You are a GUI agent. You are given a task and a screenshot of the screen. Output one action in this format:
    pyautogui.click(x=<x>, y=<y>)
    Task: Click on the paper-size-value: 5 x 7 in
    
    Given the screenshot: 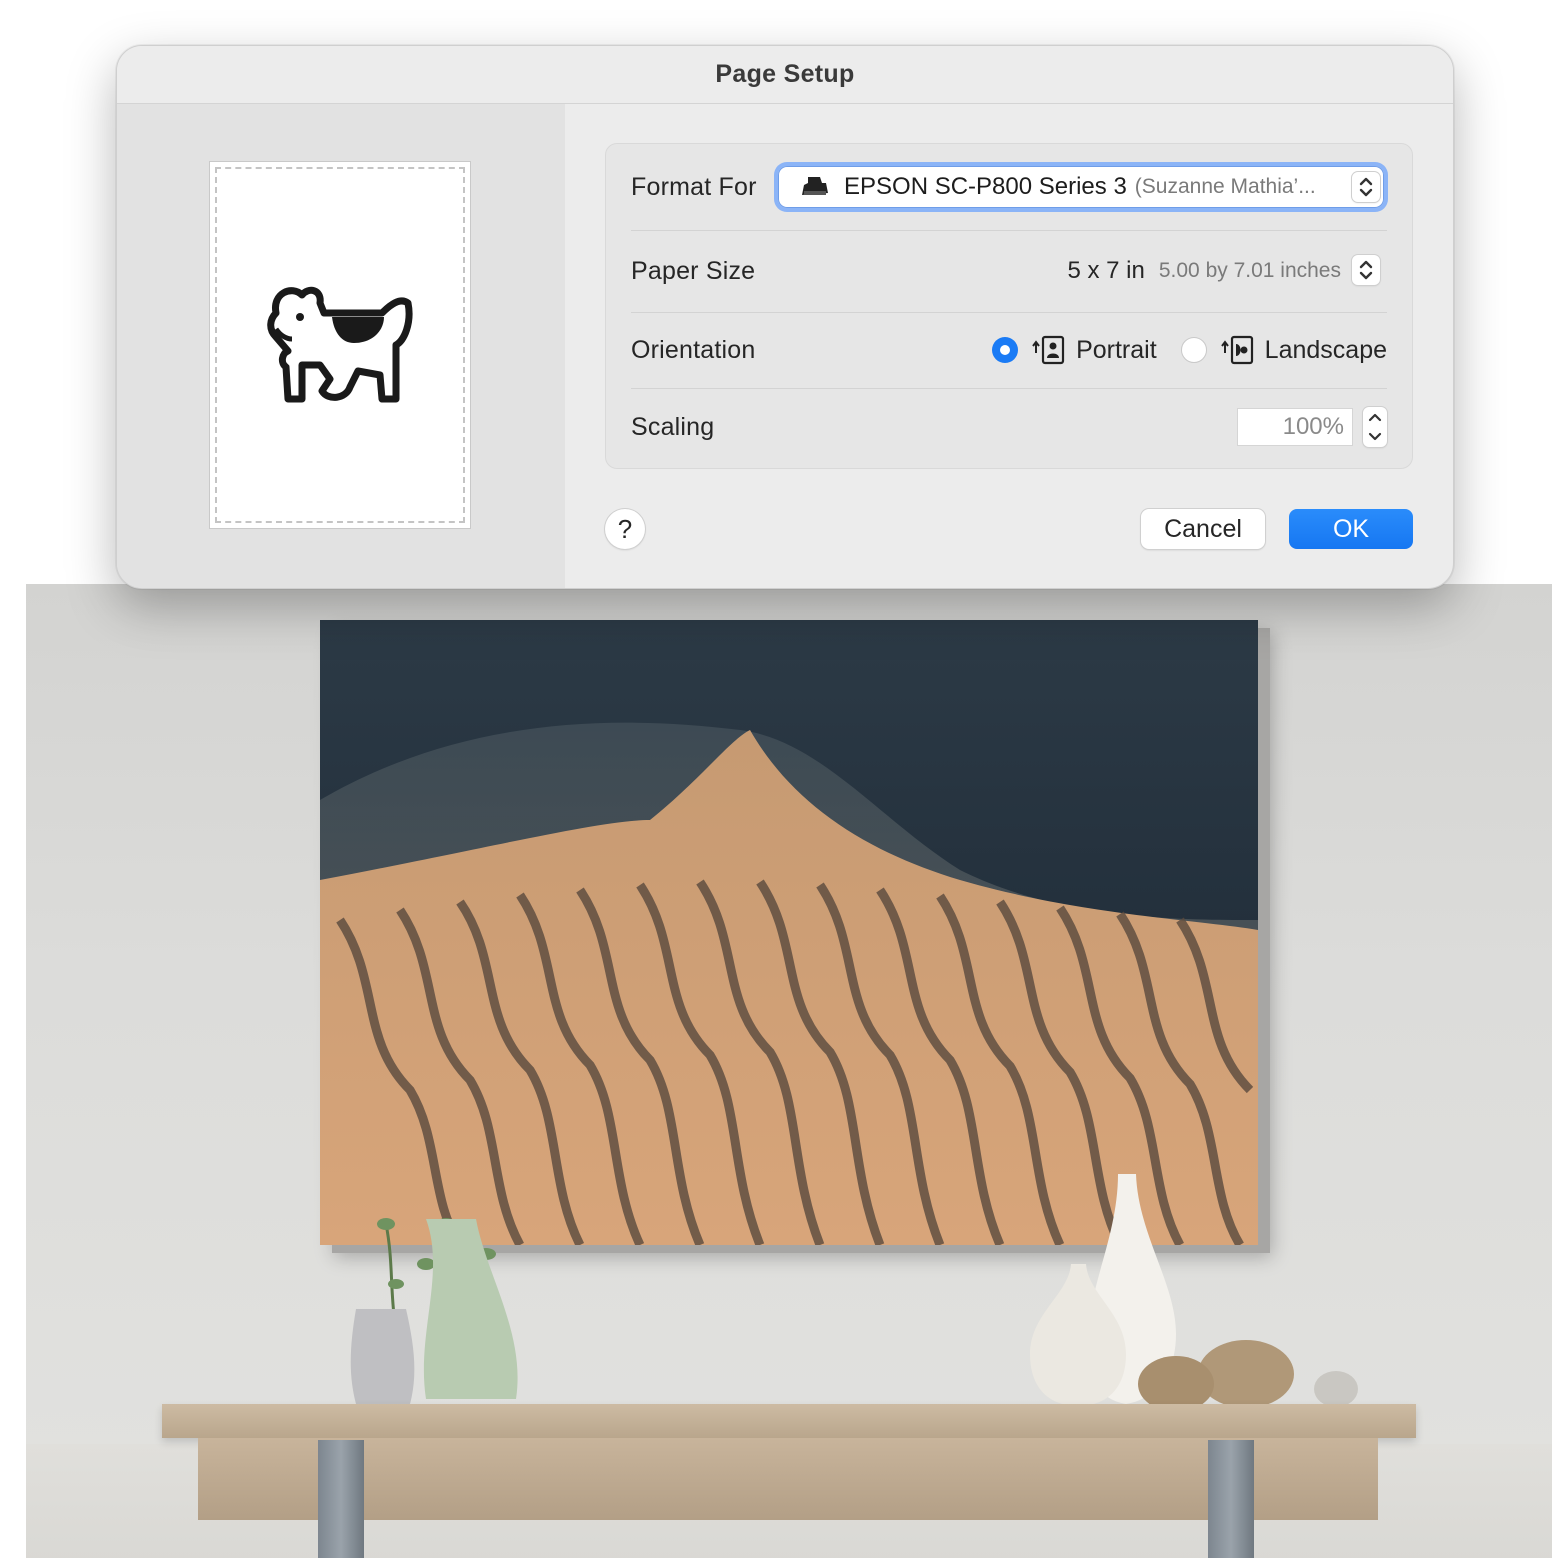 What is the action you would take?
    pyautogui.click(x=1106, y=270)
    